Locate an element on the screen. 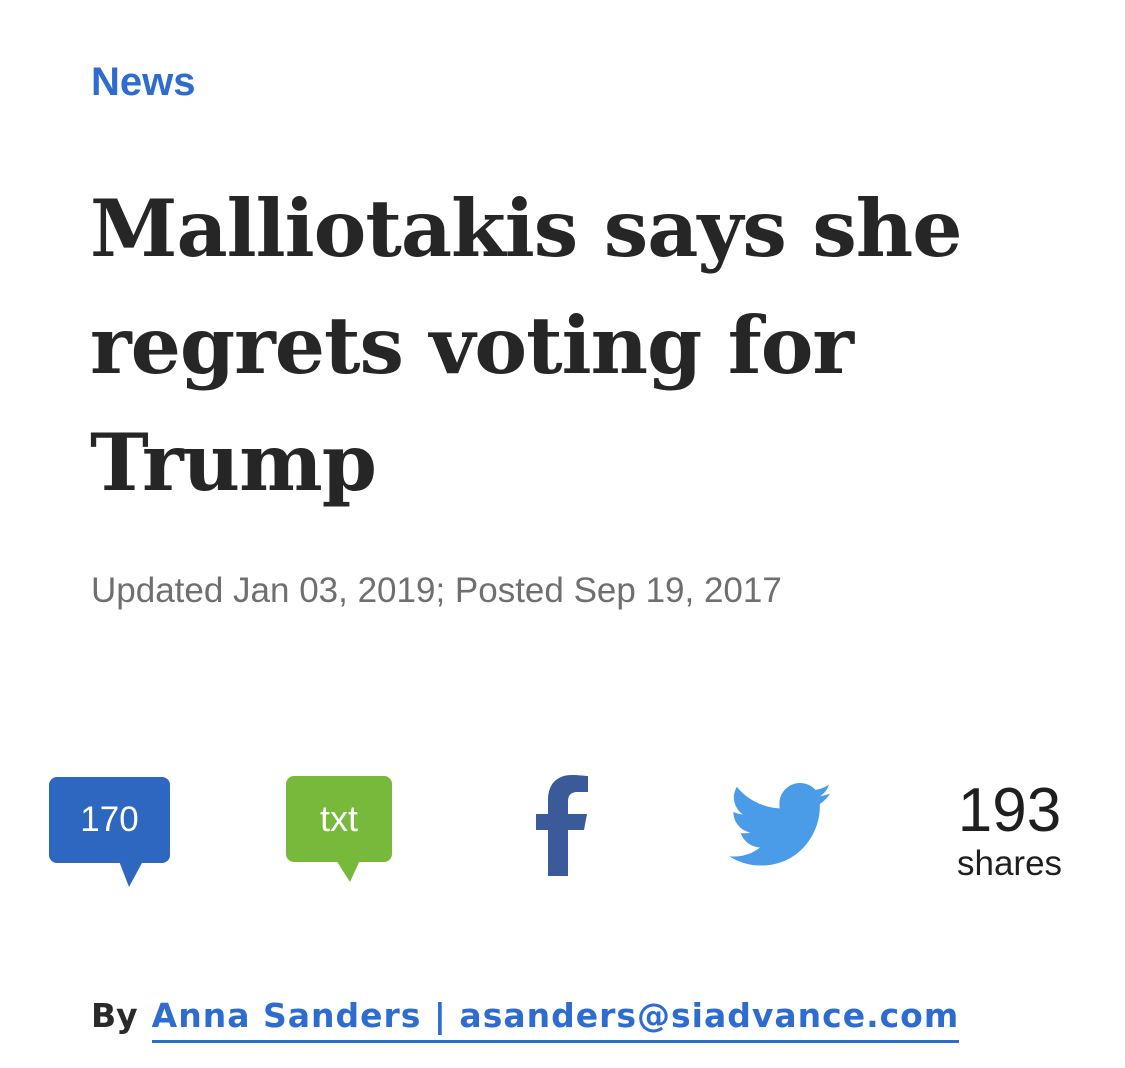 The image size is (1125, 1068). facebook-share-button is located at coordinates (562, 825).